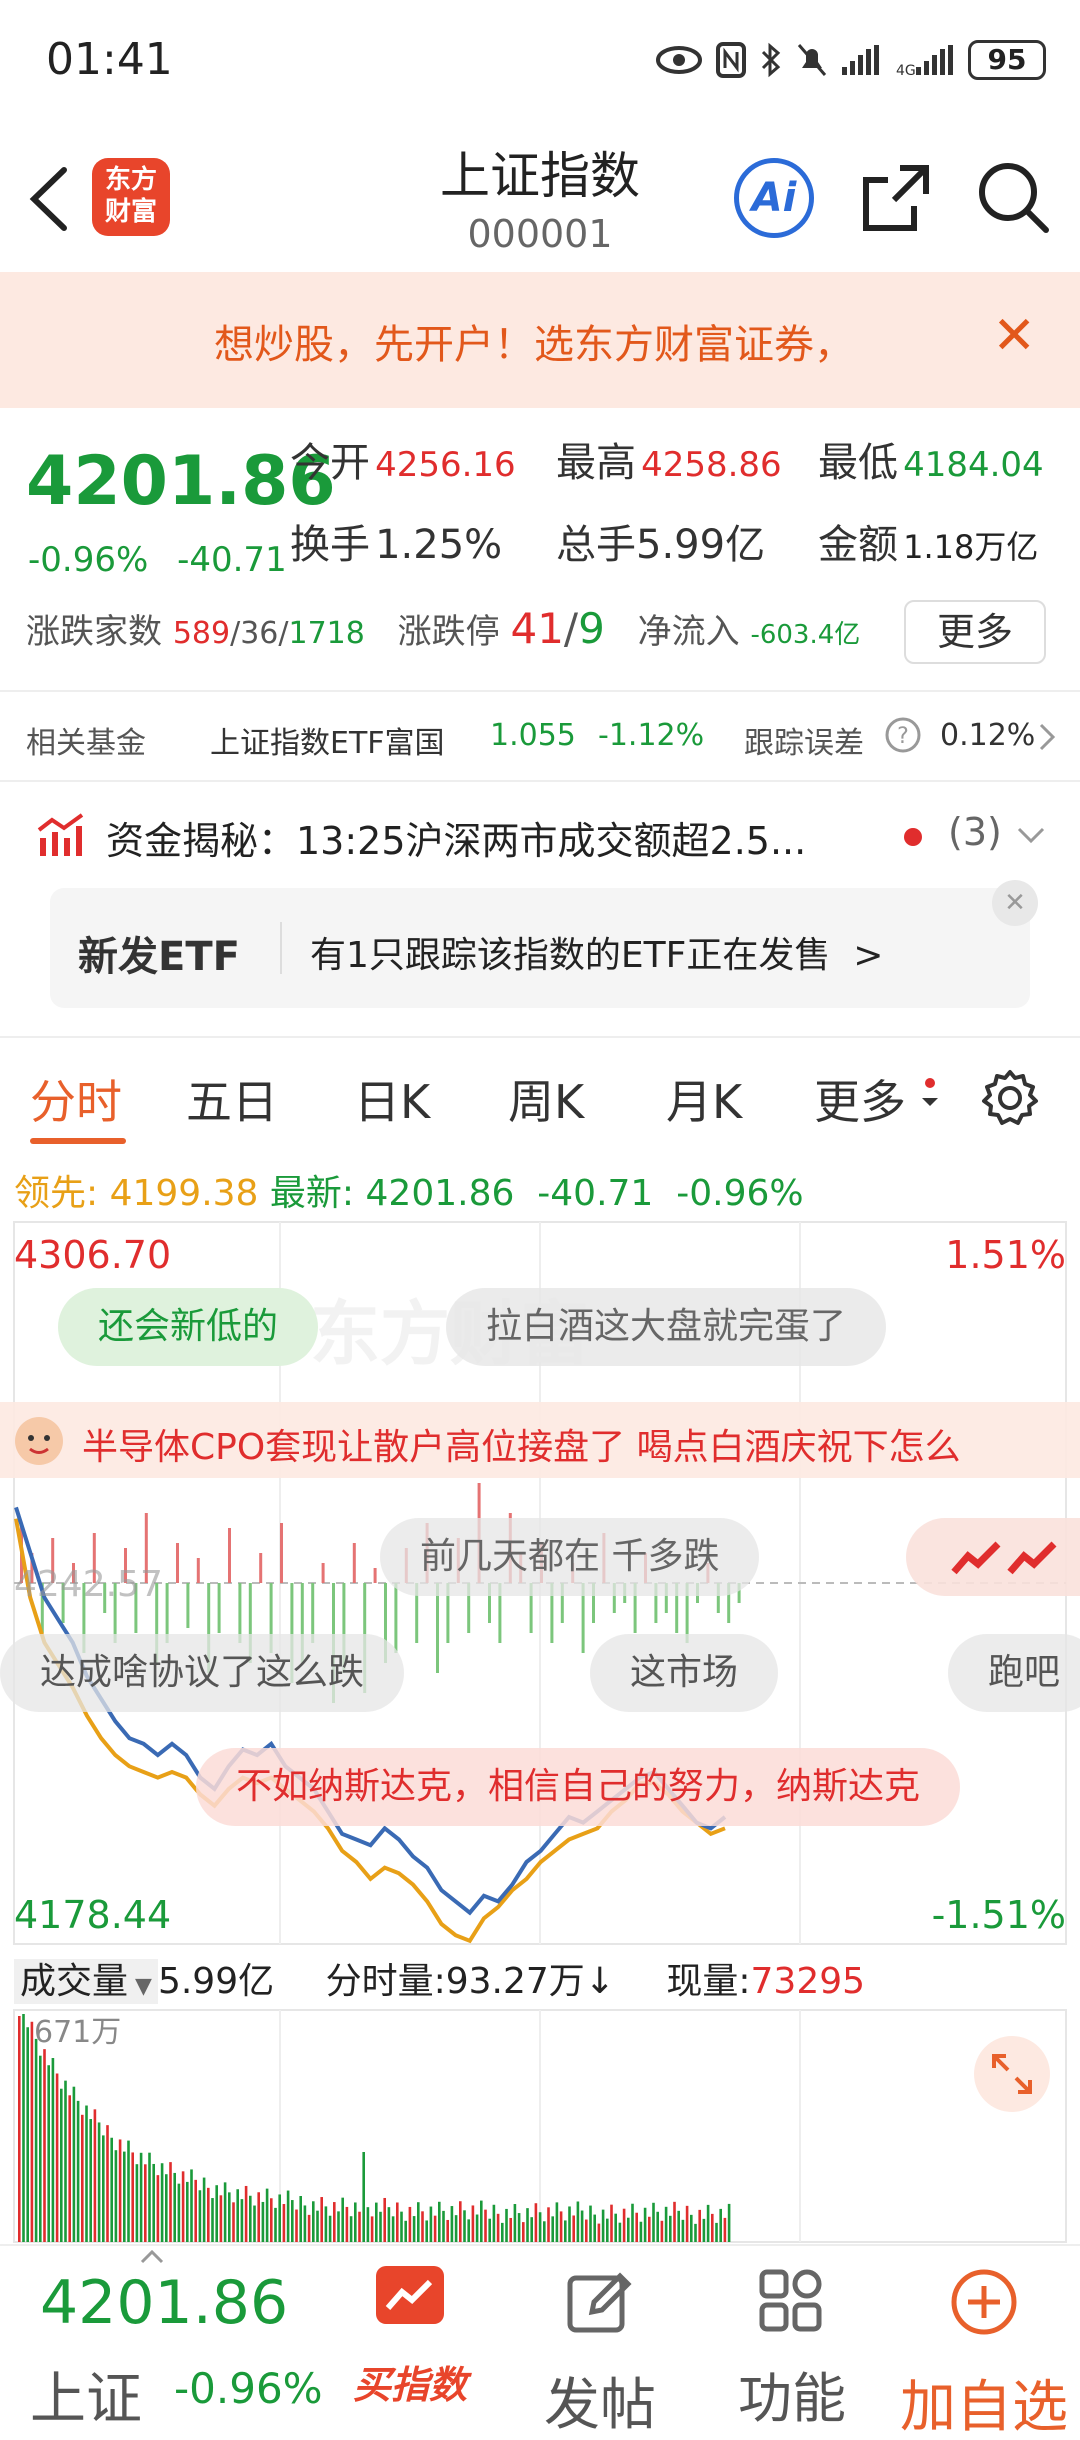  What do you see at coordinates (708, 1981) in the screenshot?
I see `current-label: 现量:` at bounding box center [708, 1981].